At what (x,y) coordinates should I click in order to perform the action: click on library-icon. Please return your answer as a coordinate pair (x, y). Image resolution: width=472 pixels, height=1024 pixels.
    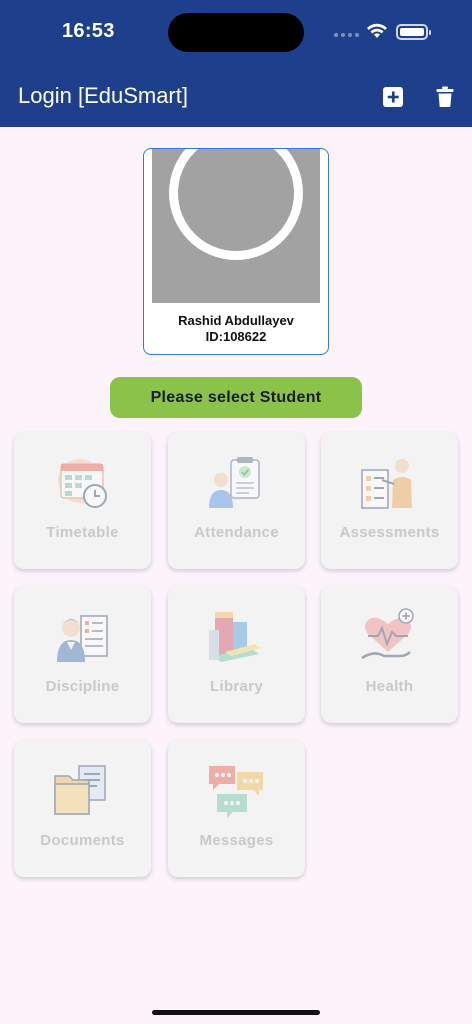
    Looking at the image, I should click on (235, 637).